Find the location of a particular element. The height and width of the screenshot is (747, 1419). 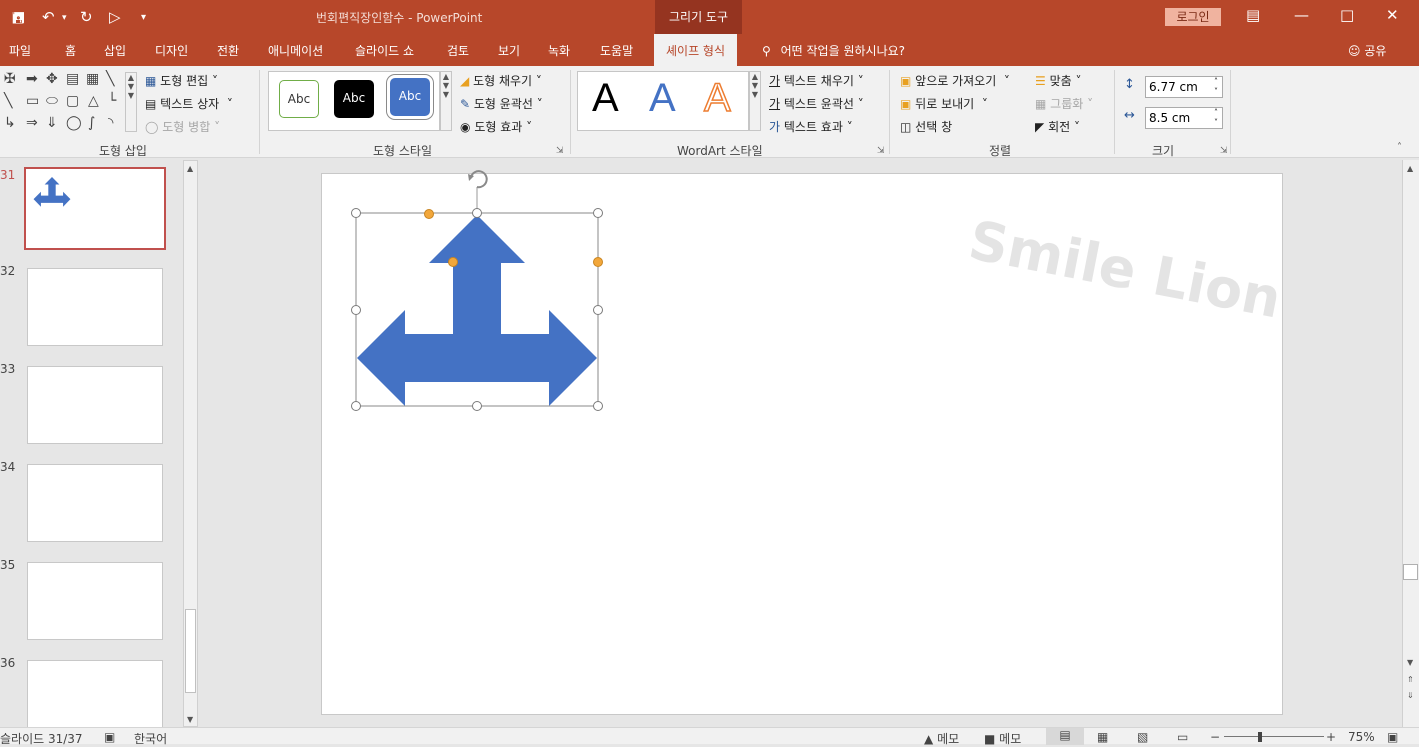

reading-view-icon: ▧ is located at coordinates (1142, 737).